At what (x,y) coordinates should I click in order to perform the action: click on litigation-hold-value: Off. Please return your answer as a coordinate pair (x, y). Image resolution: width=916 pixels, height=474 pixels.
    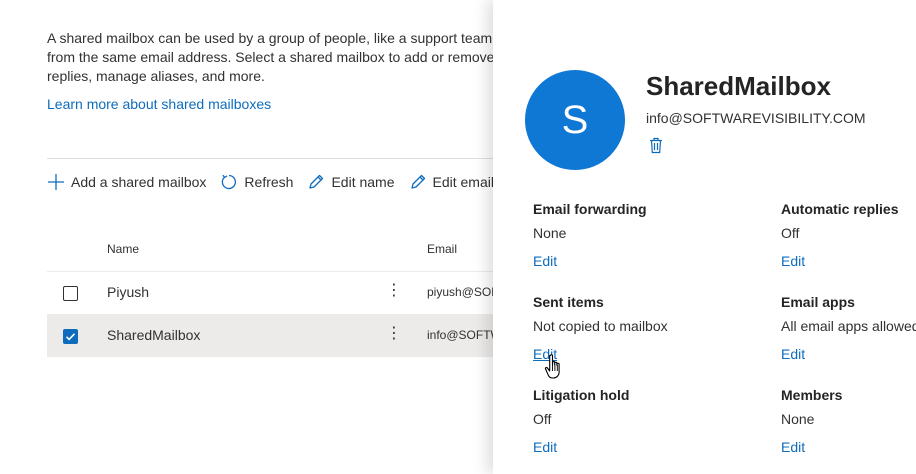
    Looking at the image, I should click on (542, 419).